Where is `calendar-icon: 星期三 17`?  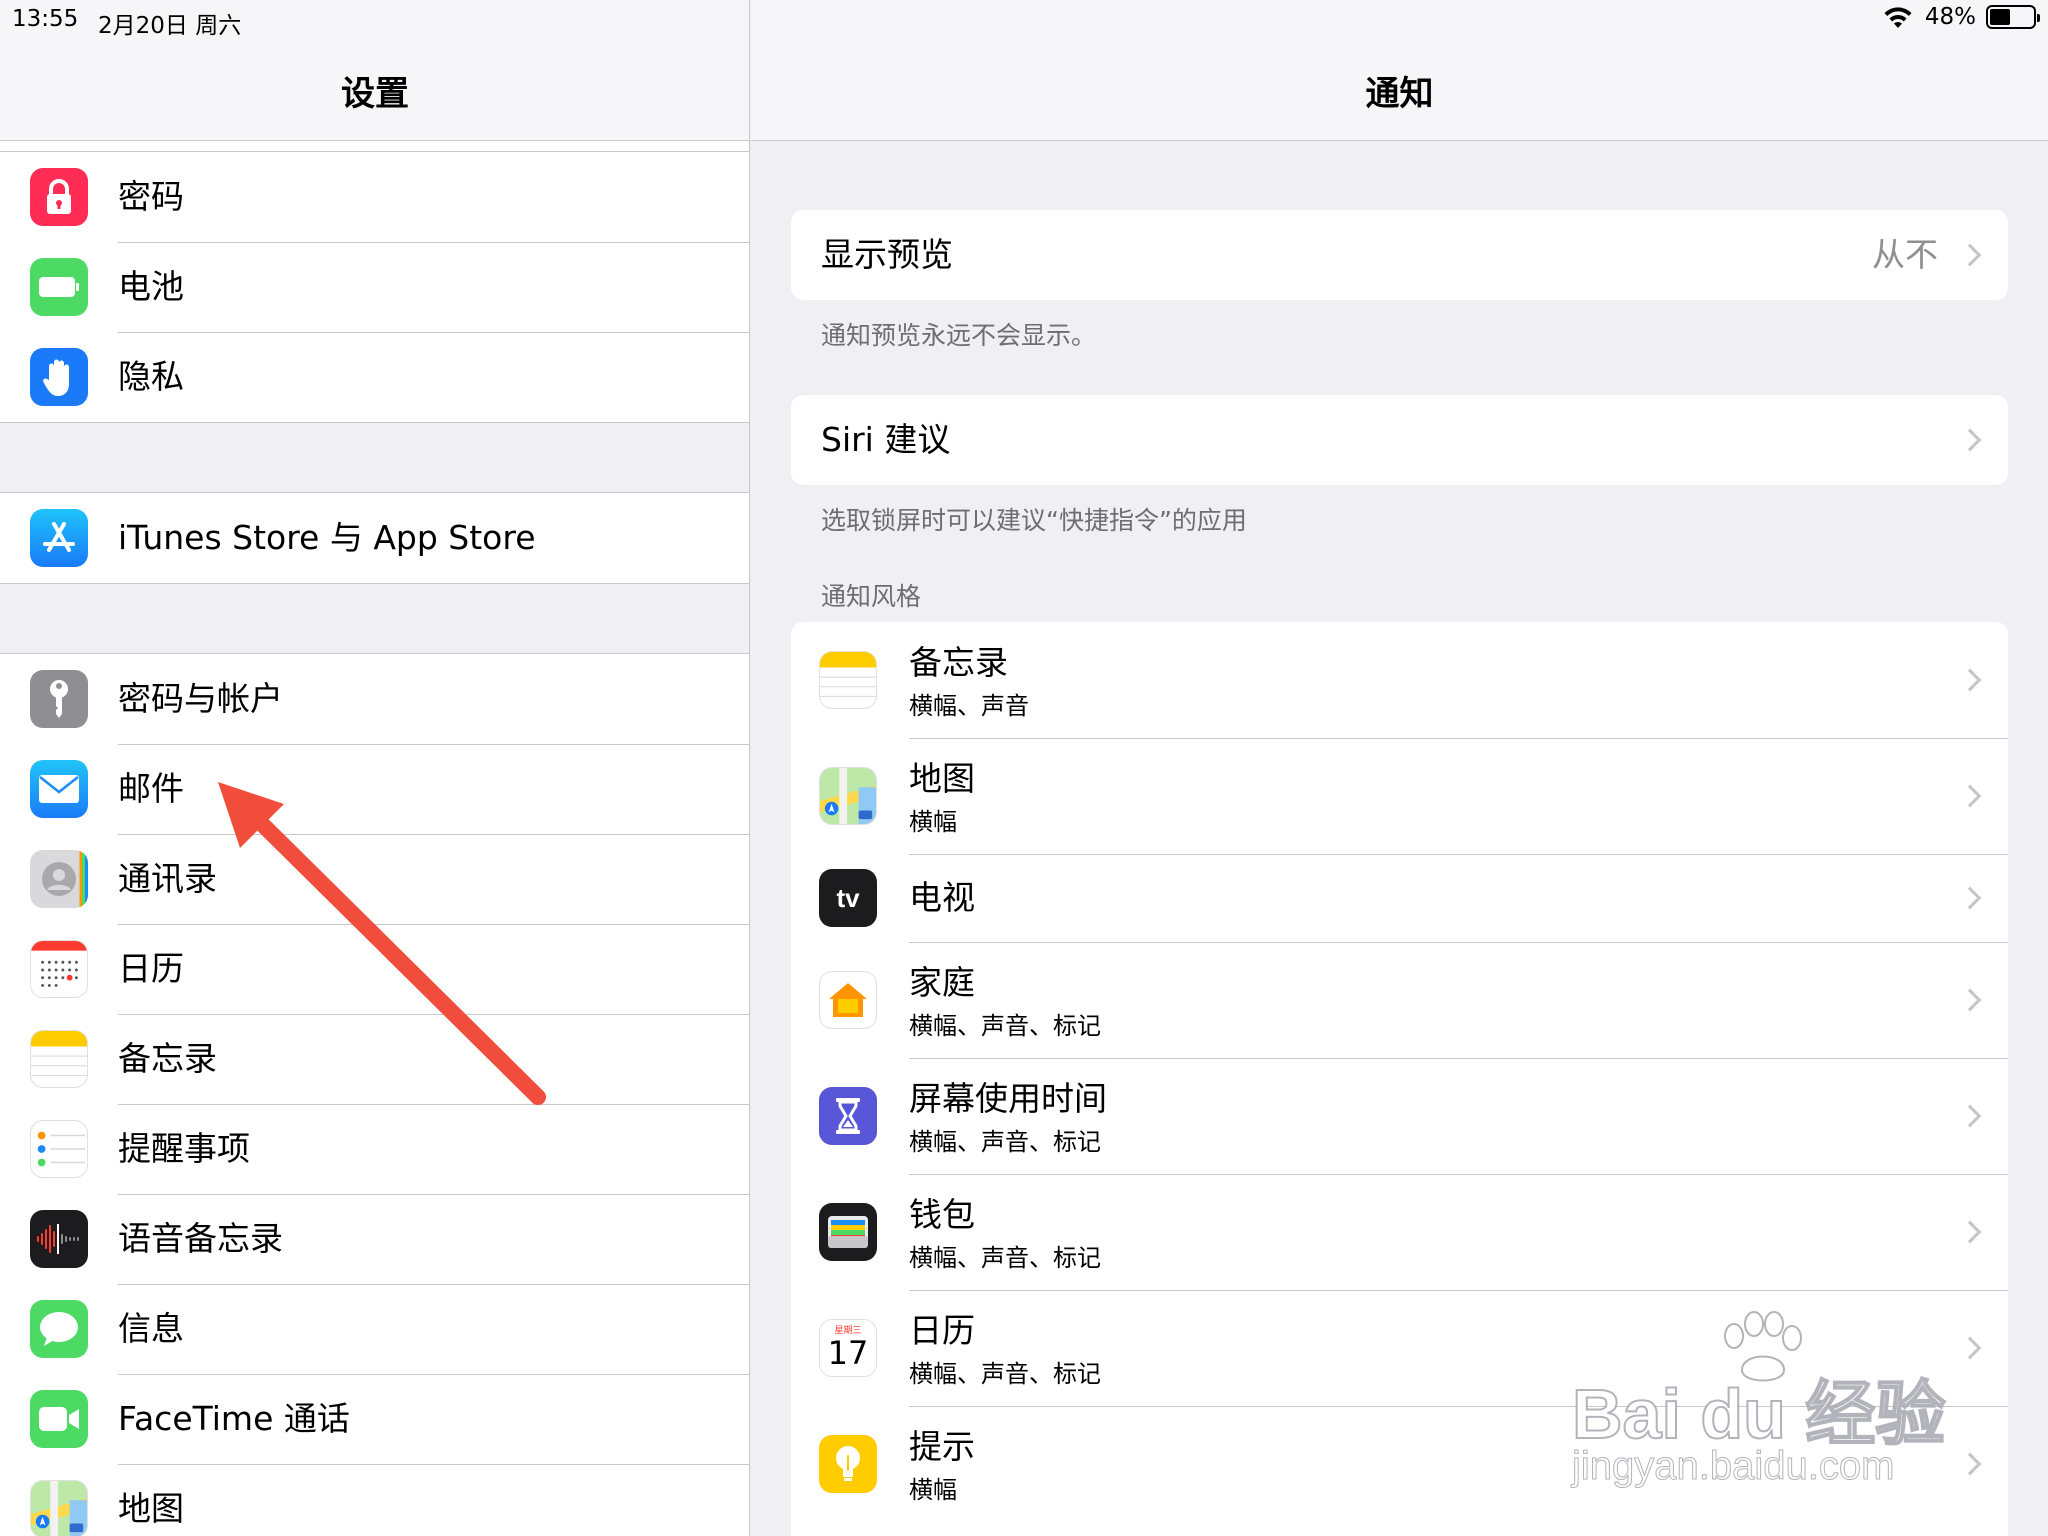 calendar-icon: 星期三 17 is located at coordinates (848, 1348).